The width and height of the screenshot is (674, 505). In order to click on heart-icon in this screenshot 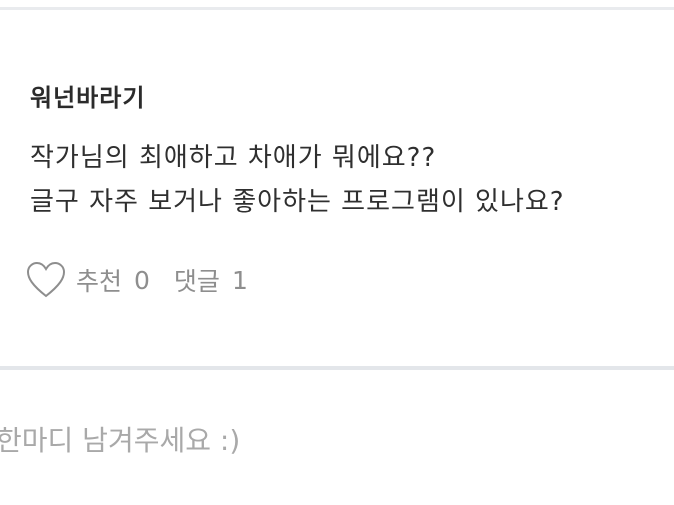, I will do `click(46, 280)`.